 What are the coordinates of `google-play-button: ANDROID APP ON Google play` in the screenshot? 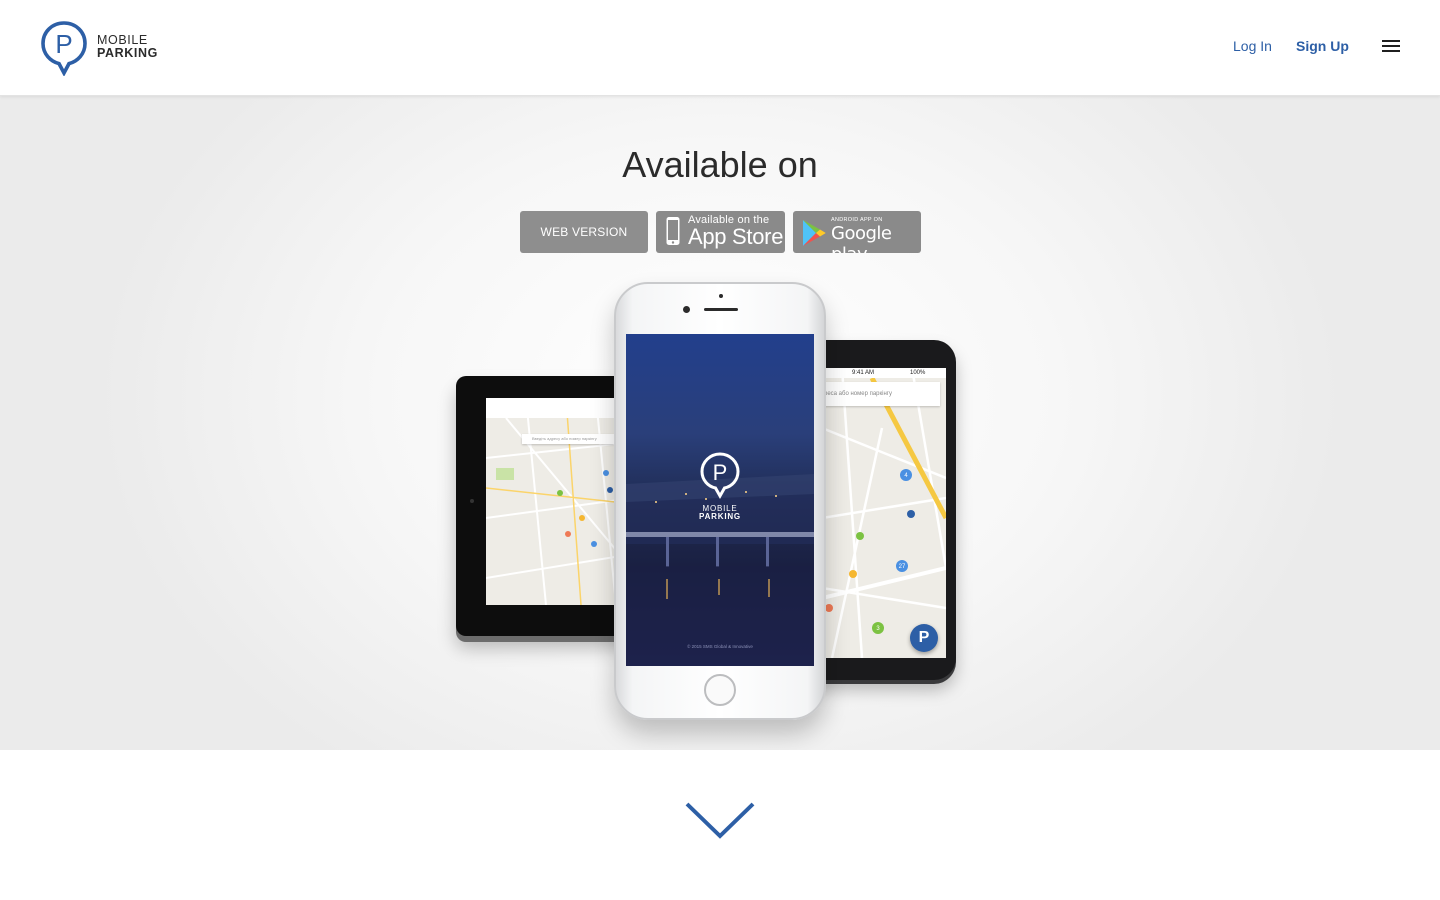 It's located at (857, 232).